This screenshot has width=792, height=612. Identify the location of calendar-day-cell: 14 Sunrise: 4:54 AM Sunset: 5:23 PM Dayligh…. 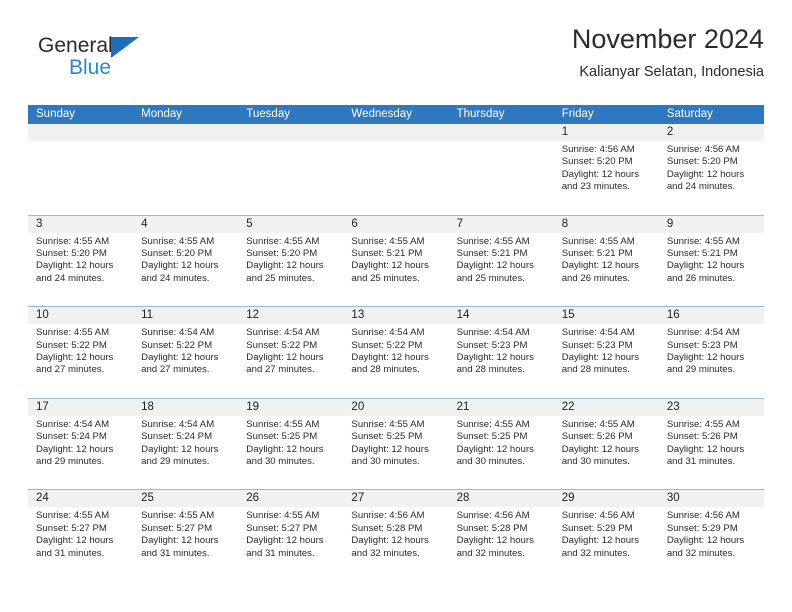
(501, 352).